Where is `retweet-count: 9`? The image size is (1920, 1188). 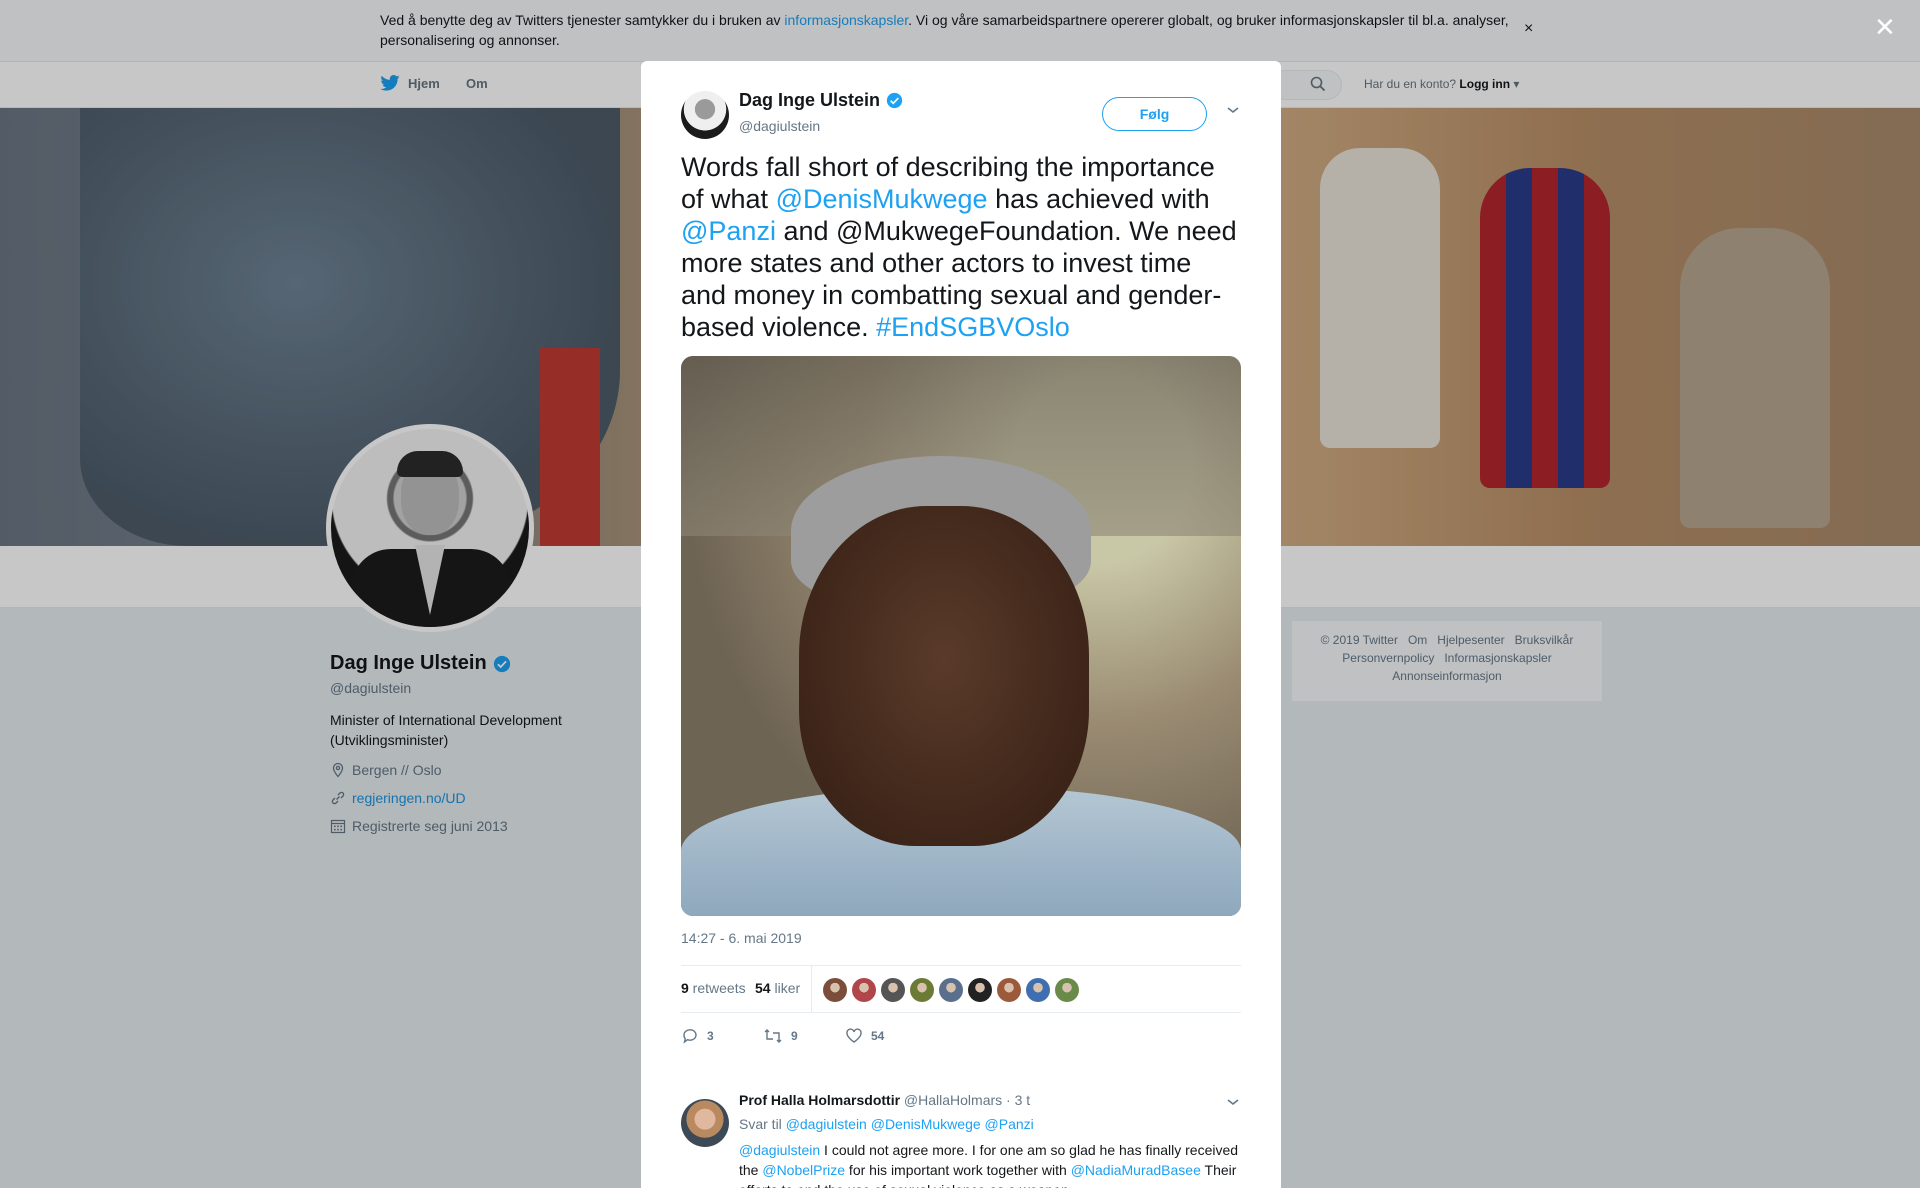 retweet-count: 9 is located at coordinates (794, 1036).